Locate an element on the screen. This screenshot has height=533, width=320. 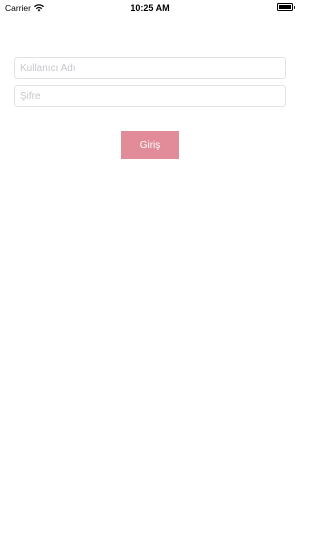
battery-fill is located at coordinates (285, 7).